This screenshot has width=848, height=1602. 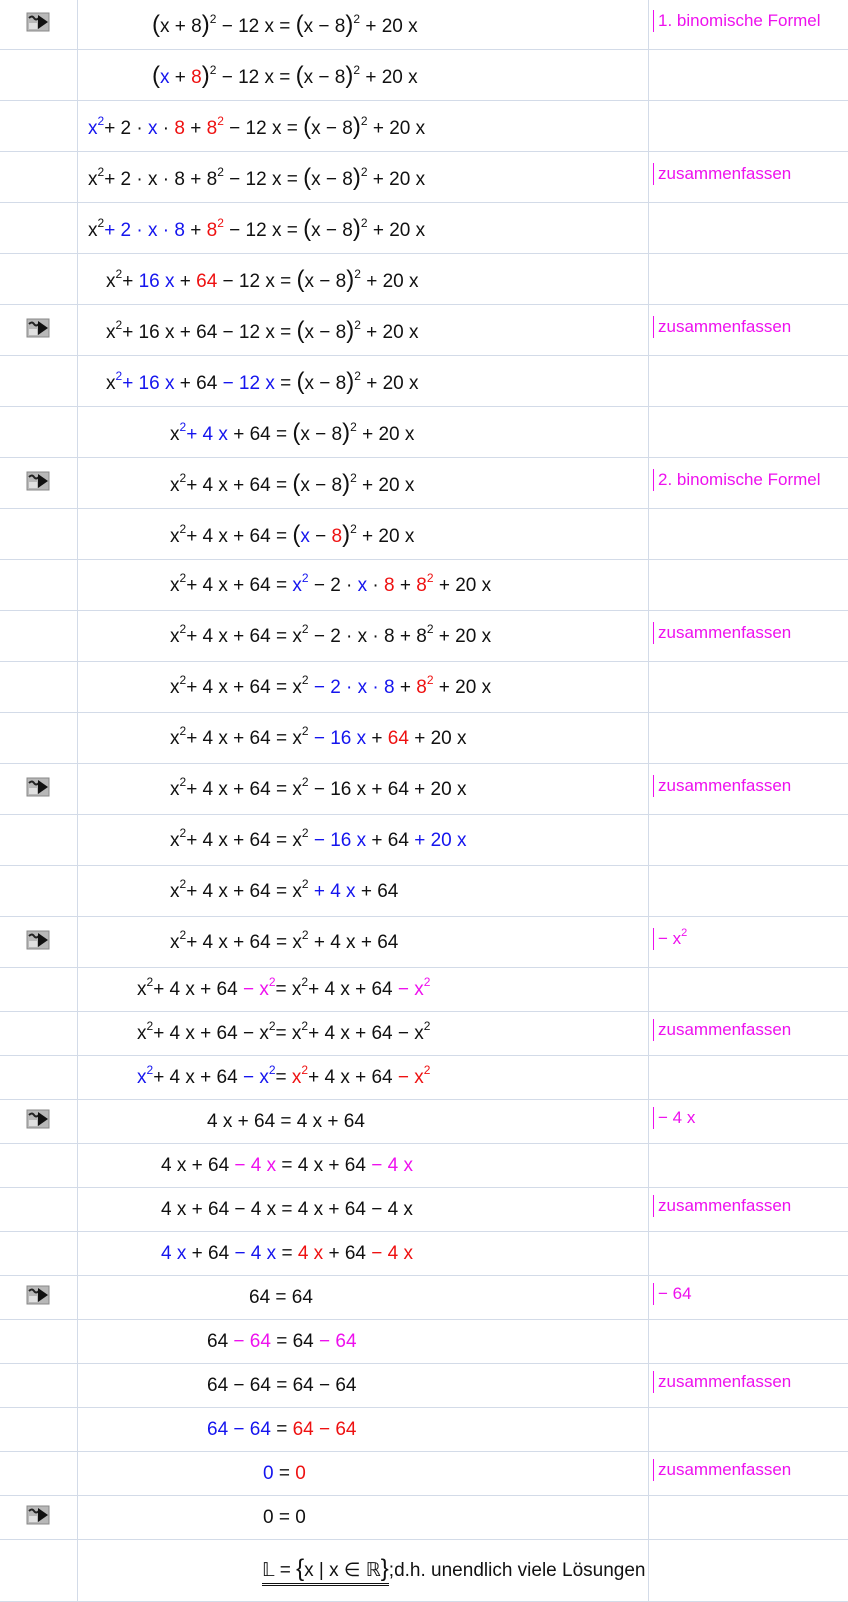 I want to click on term: 4 x + 64 = 4 x + 64, so click(x=286, y=1121).